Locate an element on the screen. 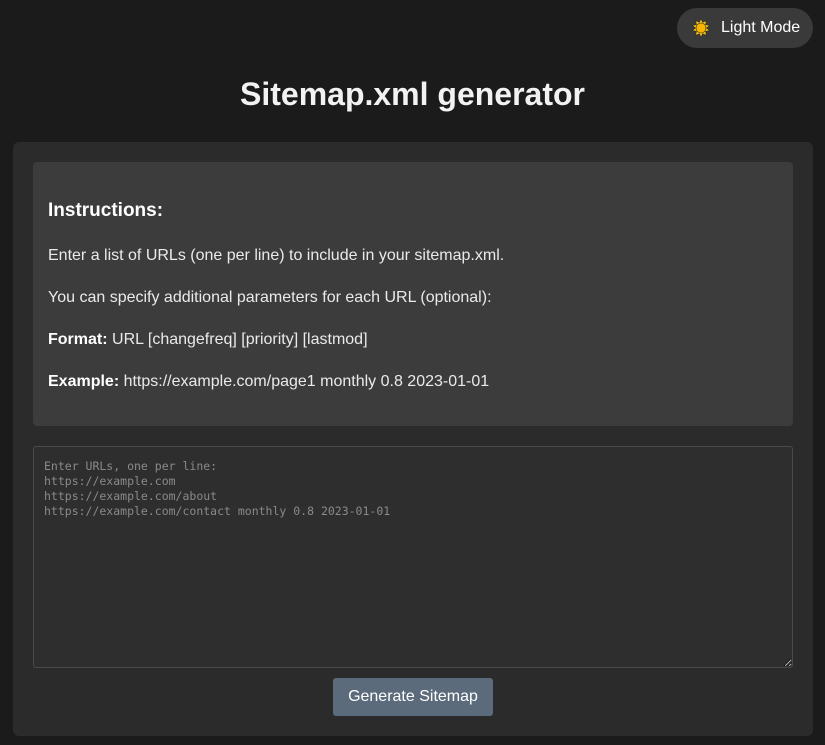 This screenshot has height=745, width=825. format-label: Format: is located at coordinates (78, 339).